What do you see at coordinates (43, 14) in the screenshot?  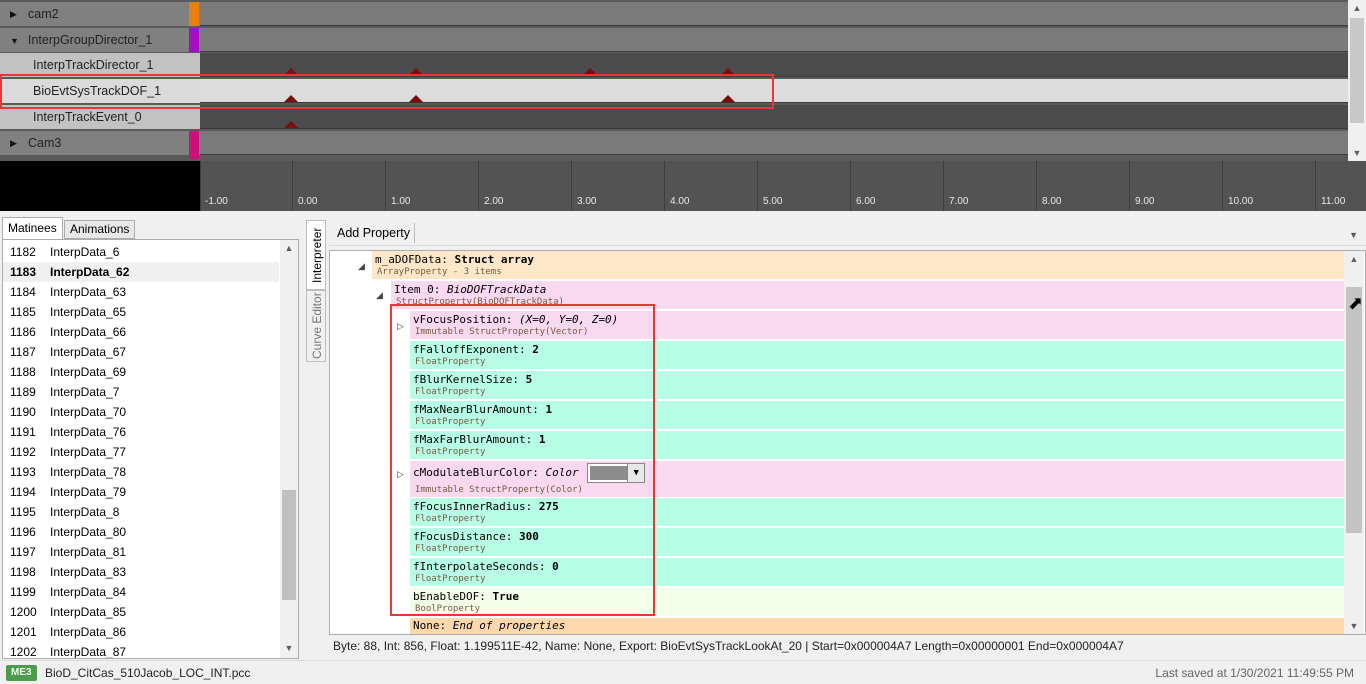 I see `track-name: cam2` at bounding box center [43, 14].